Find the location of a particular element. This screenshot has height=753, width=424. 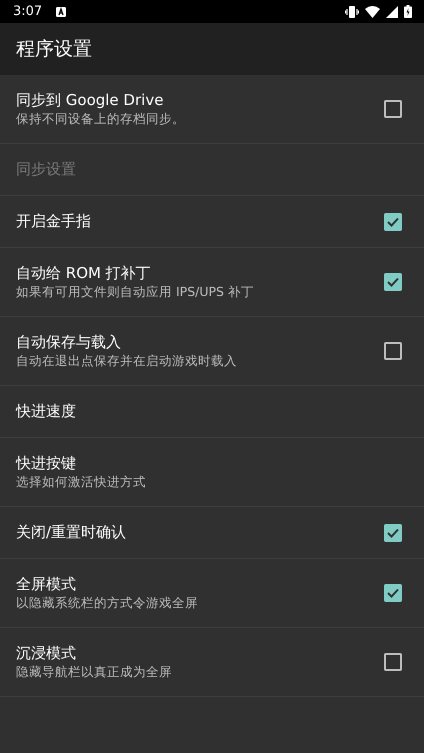

notification-icon is located at coordinates (61, 11).